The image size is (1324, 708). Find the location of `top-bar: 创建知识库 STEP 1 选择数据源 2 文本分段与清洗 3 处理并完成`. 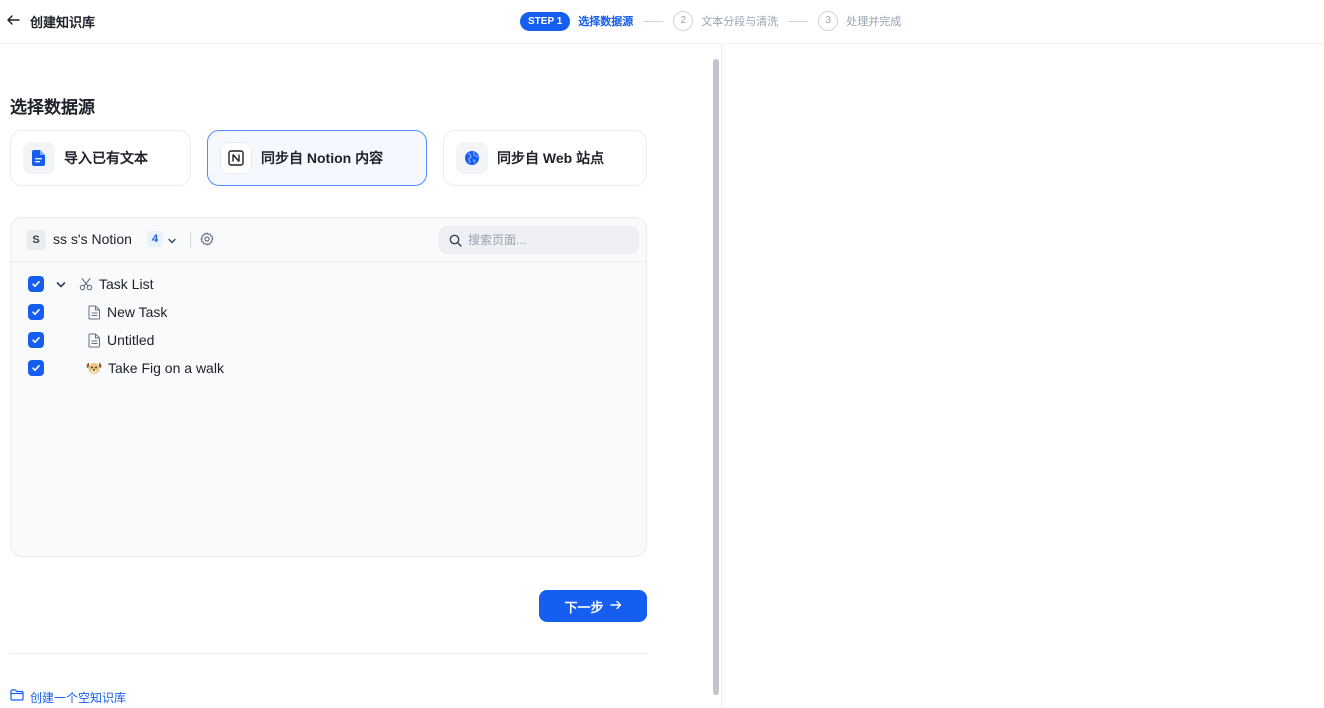

top-bar: 创建知识库 STEP 1 选择数据源 2 文本分段与清洗 3 处理并完成 is located at coordinates (662, 22).